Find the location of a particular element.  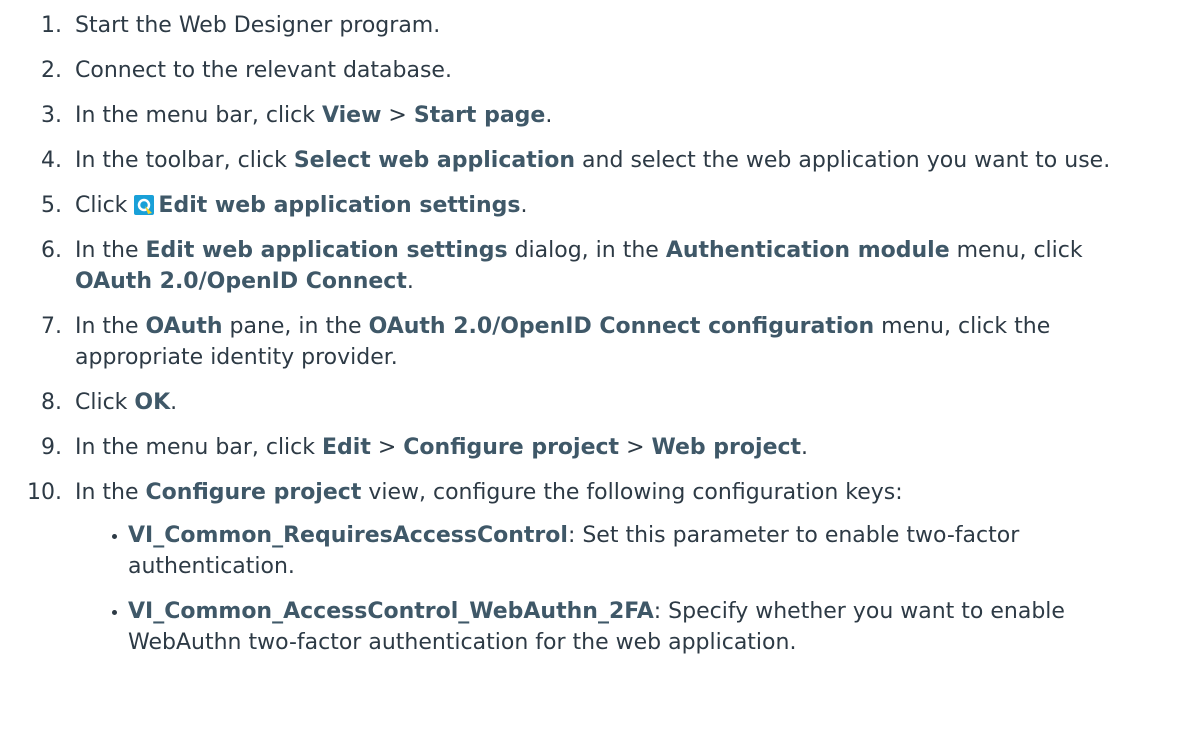

step-number: 5. is located at coordinates (51, 205).